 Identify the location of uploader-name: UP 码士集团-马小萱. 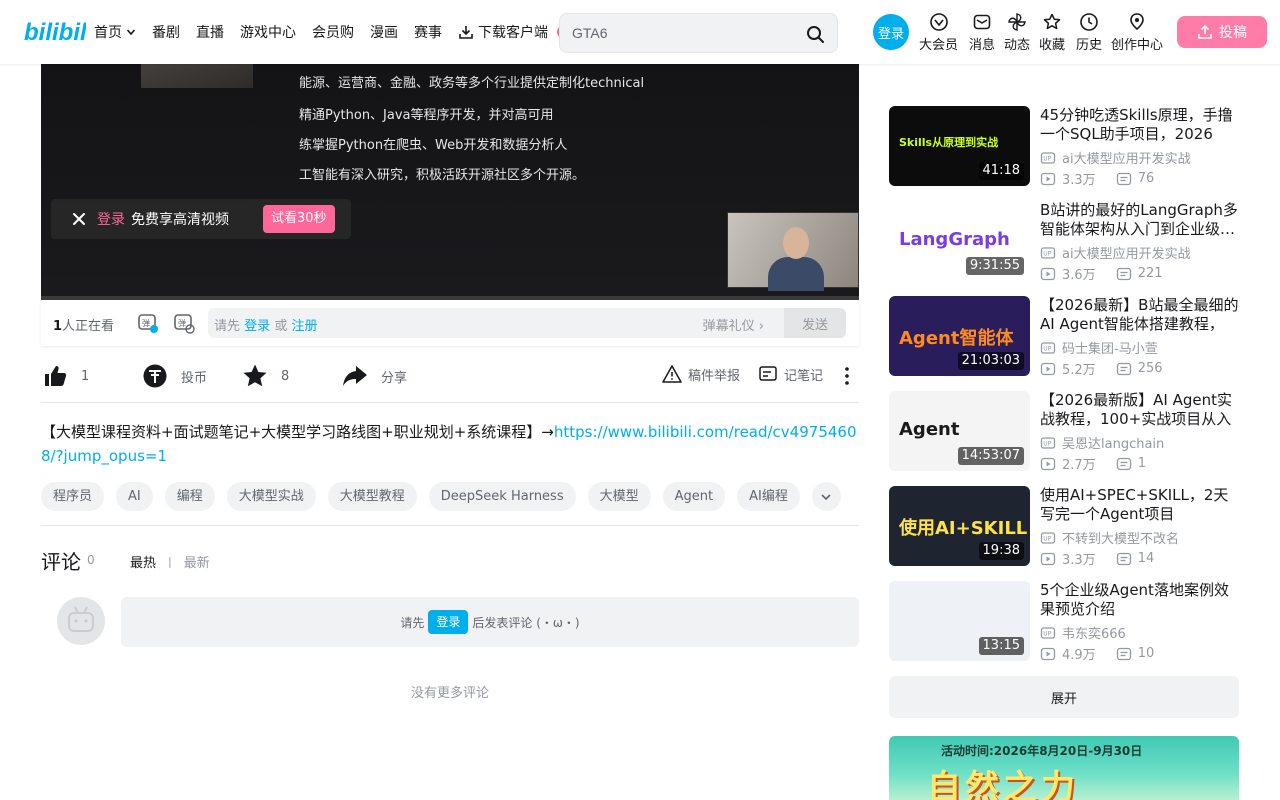
(1099, 347).